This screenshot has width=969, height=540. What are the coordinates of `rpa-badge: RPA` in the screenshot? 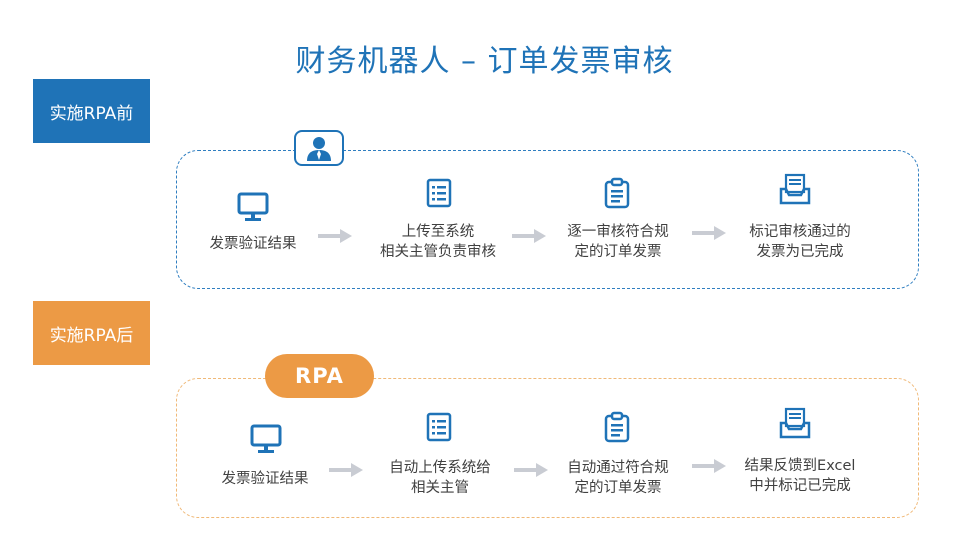 It's located at (319, 376).